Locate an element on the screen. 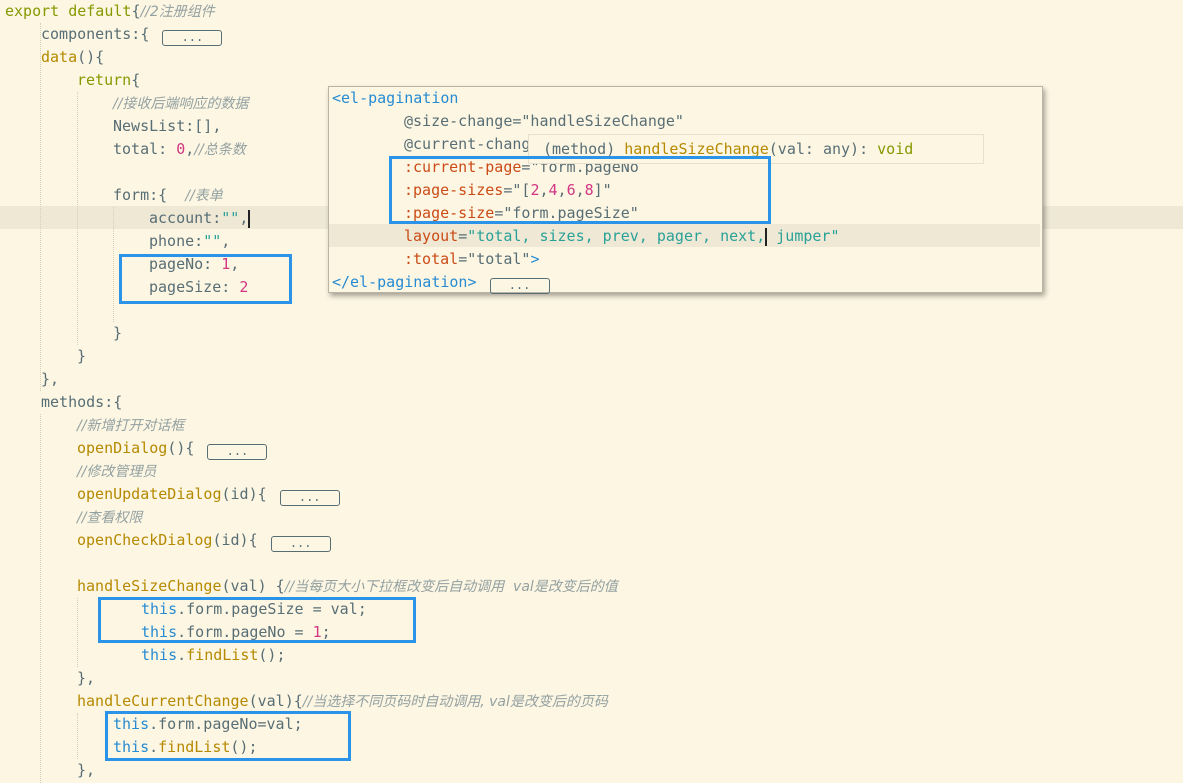 Image resolution: width=1183 pixels, height=783 pixels. code-line: form:{ //表单 is located at coordinates (168, 195).